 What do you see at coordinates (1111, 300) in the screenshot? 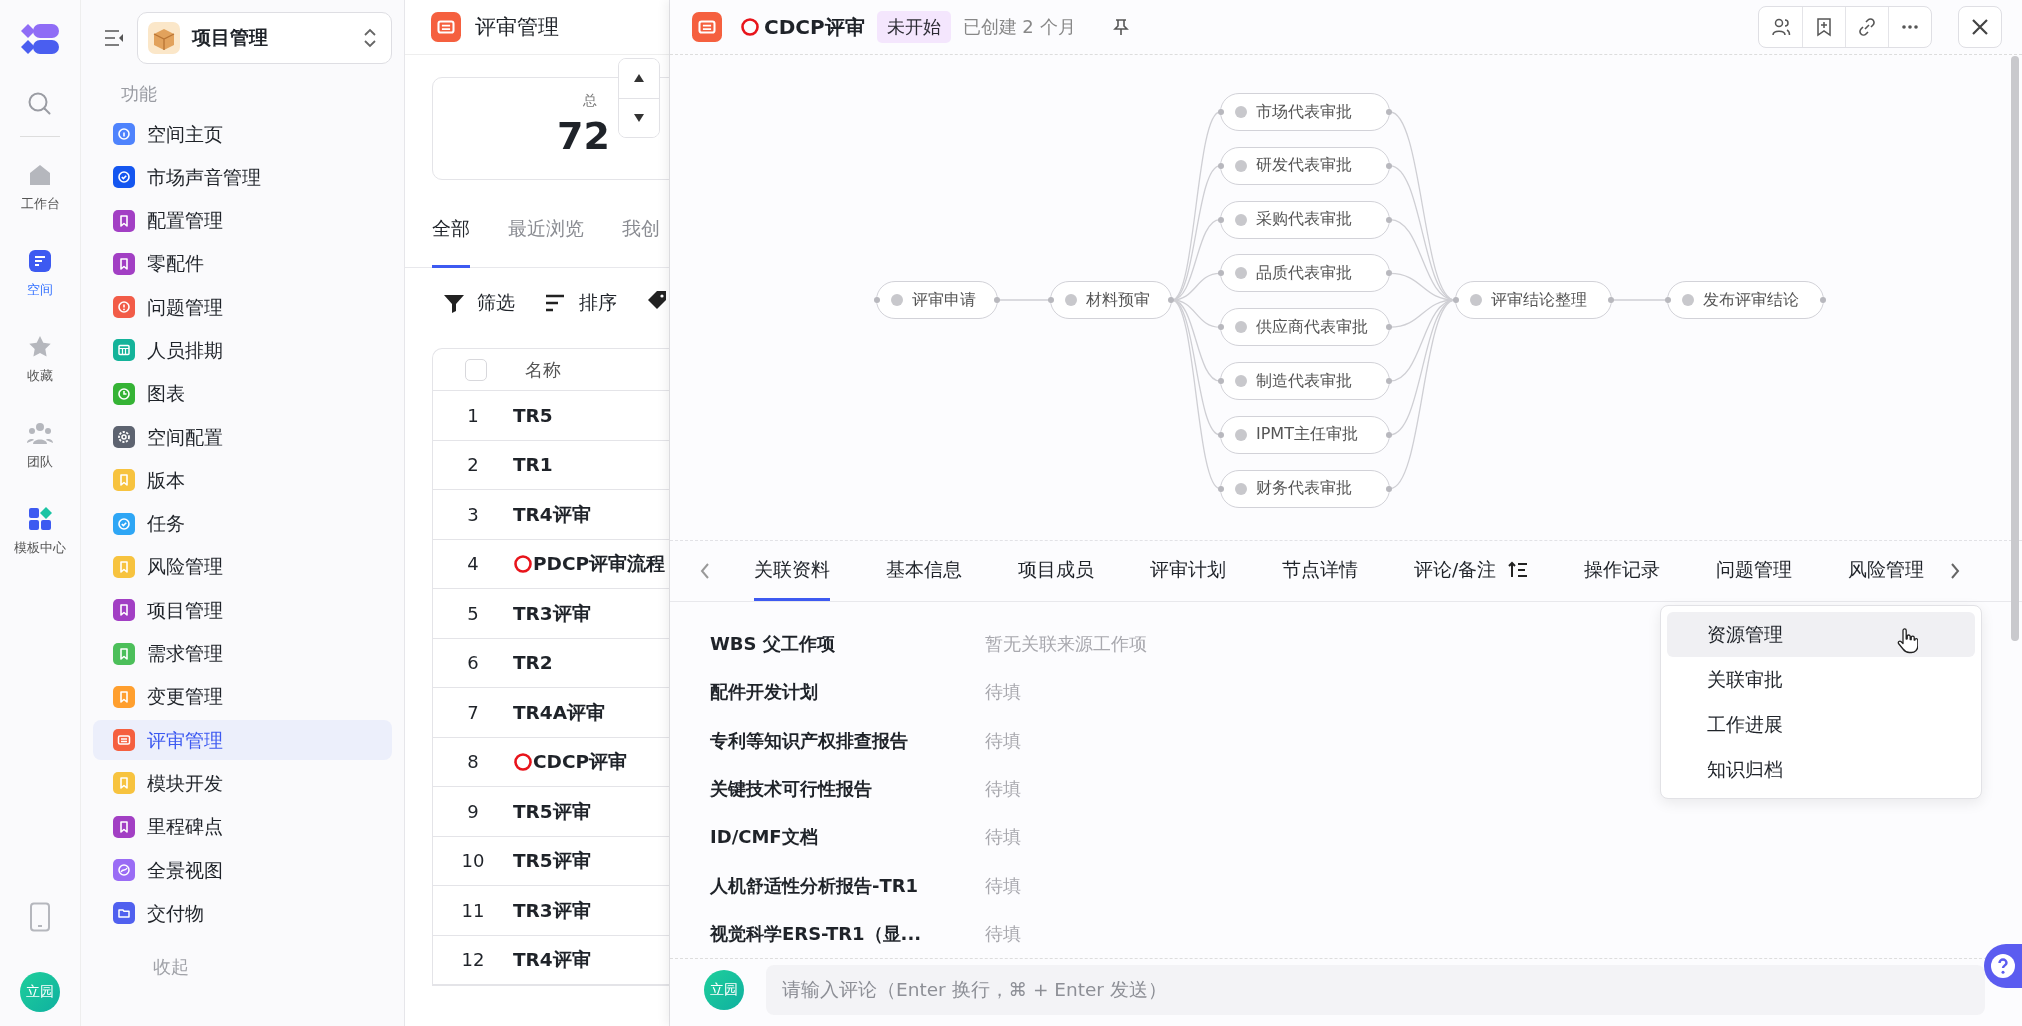
I see `flow-node: 材料预审` at bounding box center [1111, 300].